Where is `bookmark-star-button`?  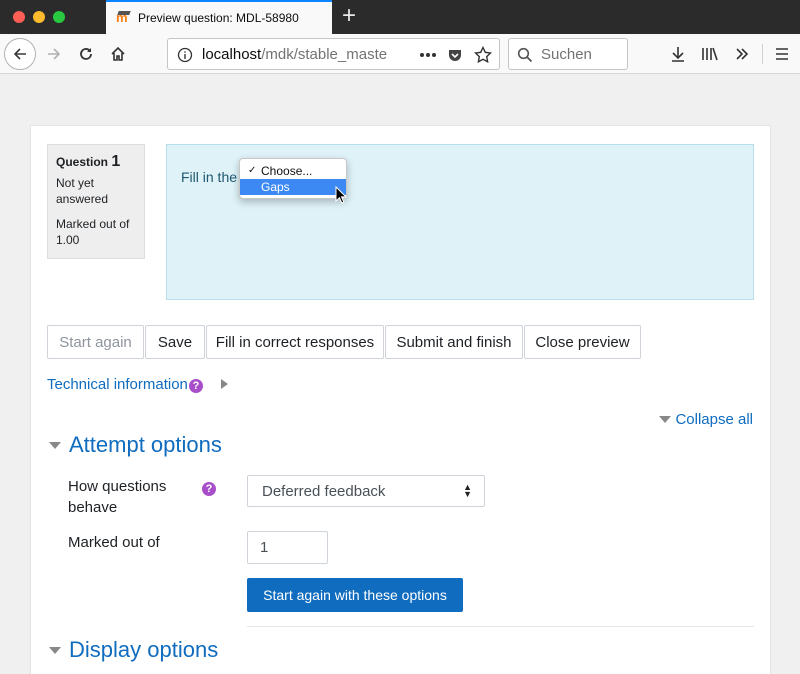 bookmark-star-button is located at coordinates (483, 55).